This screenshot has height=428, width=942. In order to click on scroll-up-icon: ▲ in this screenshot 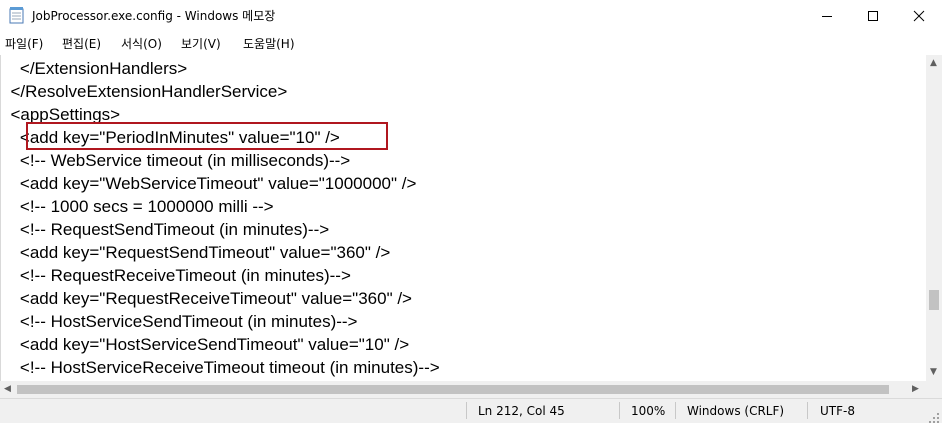, I will do `click(933, 63)`.